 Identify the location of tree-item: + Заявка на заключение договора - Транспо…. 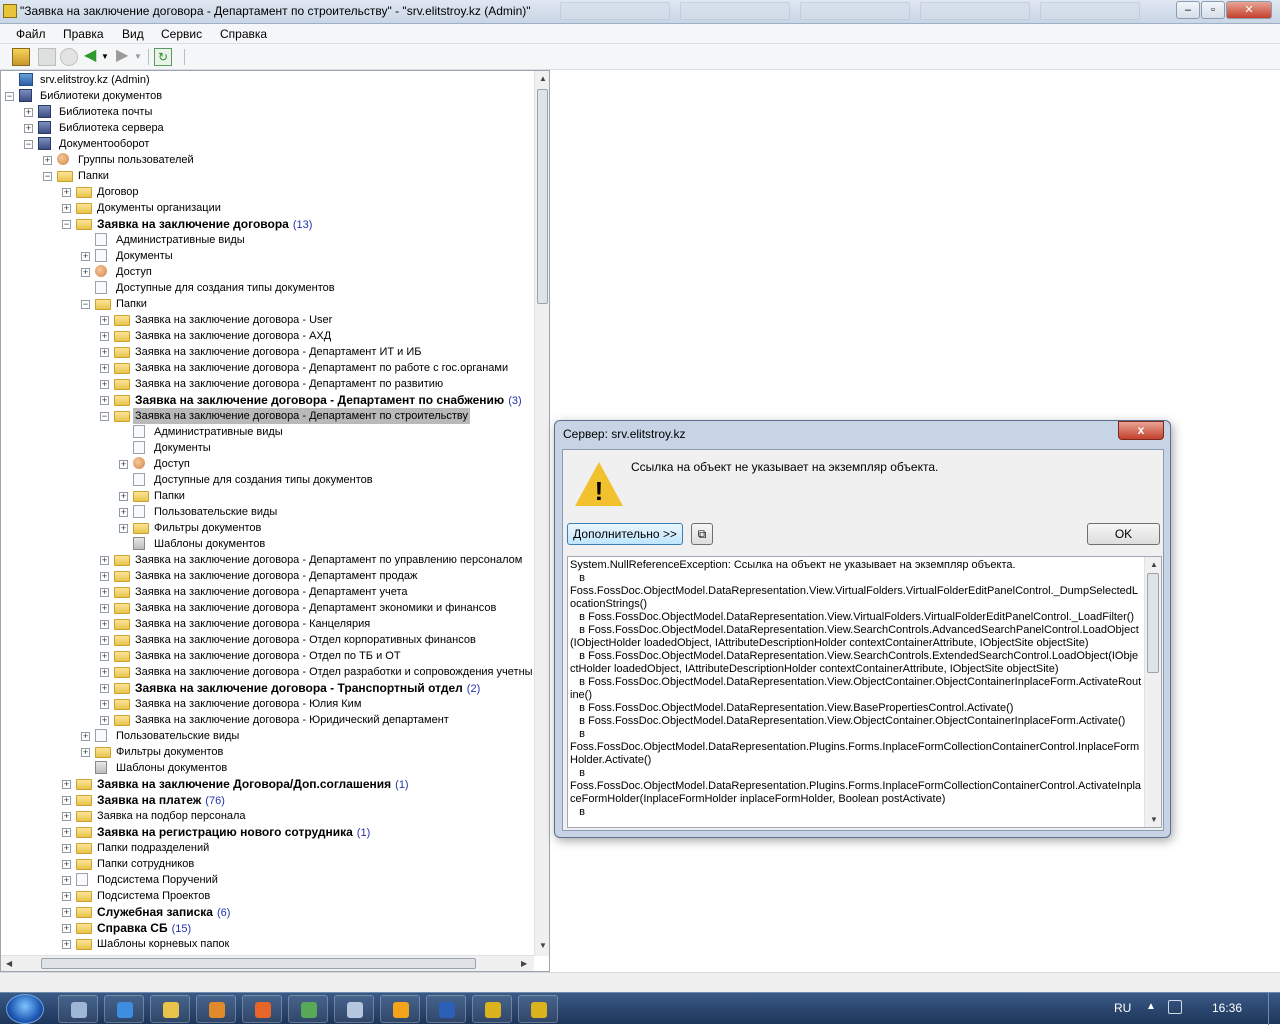
(266, 688).